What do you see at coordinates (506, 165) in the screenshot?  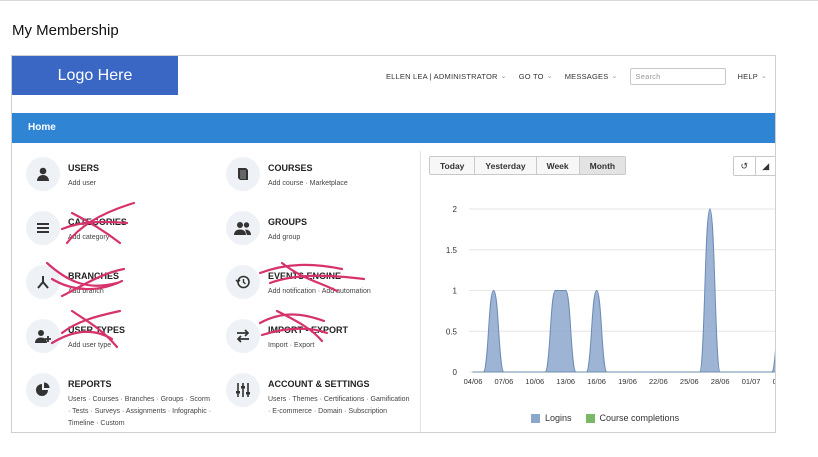 I see `tab-yesterday: Yesterday` at bounding box center [506, 165].